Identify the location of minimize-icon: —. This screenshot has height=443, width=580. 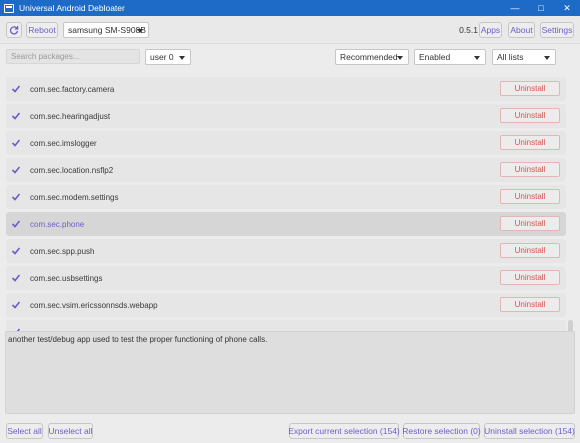
(515, 8).